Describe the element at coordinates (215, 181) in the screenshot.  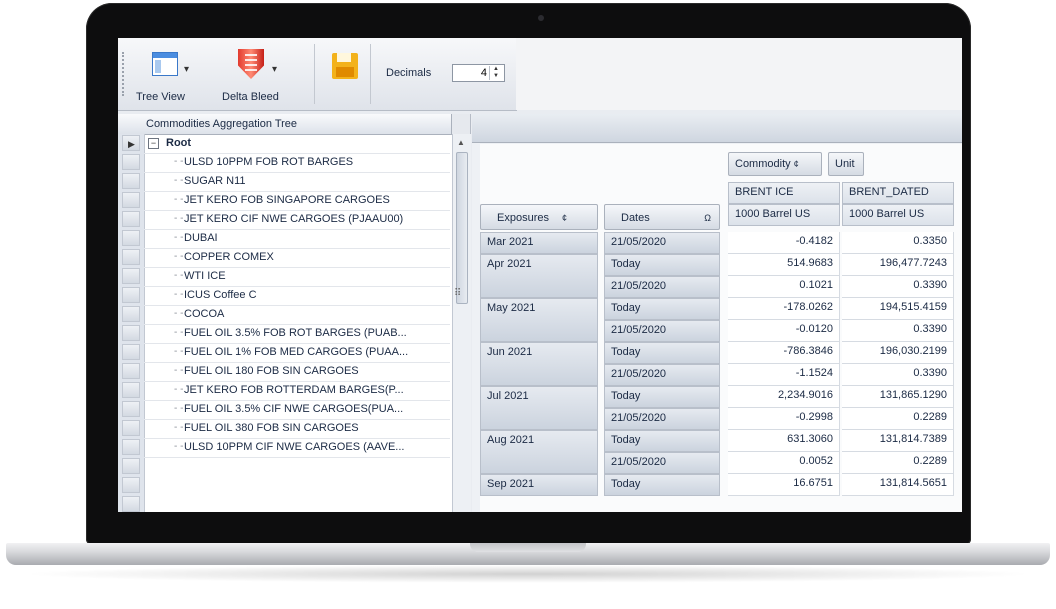
I see `tree-item-label: SUGAR N11` at that location.